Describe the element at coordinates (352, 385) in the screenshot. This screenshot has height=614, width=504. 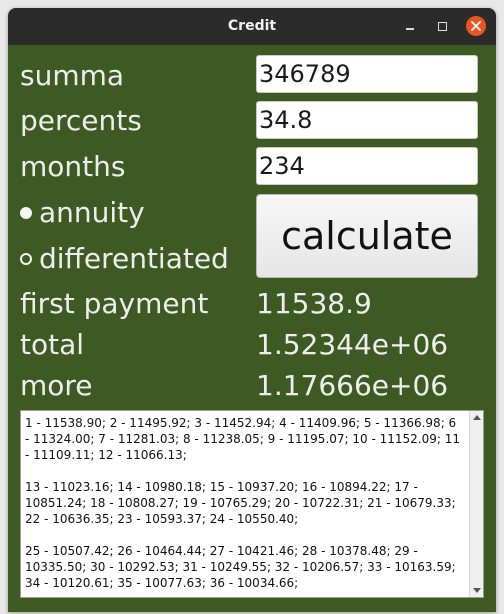
I see `more-value: 1.17666e+06` at that location.